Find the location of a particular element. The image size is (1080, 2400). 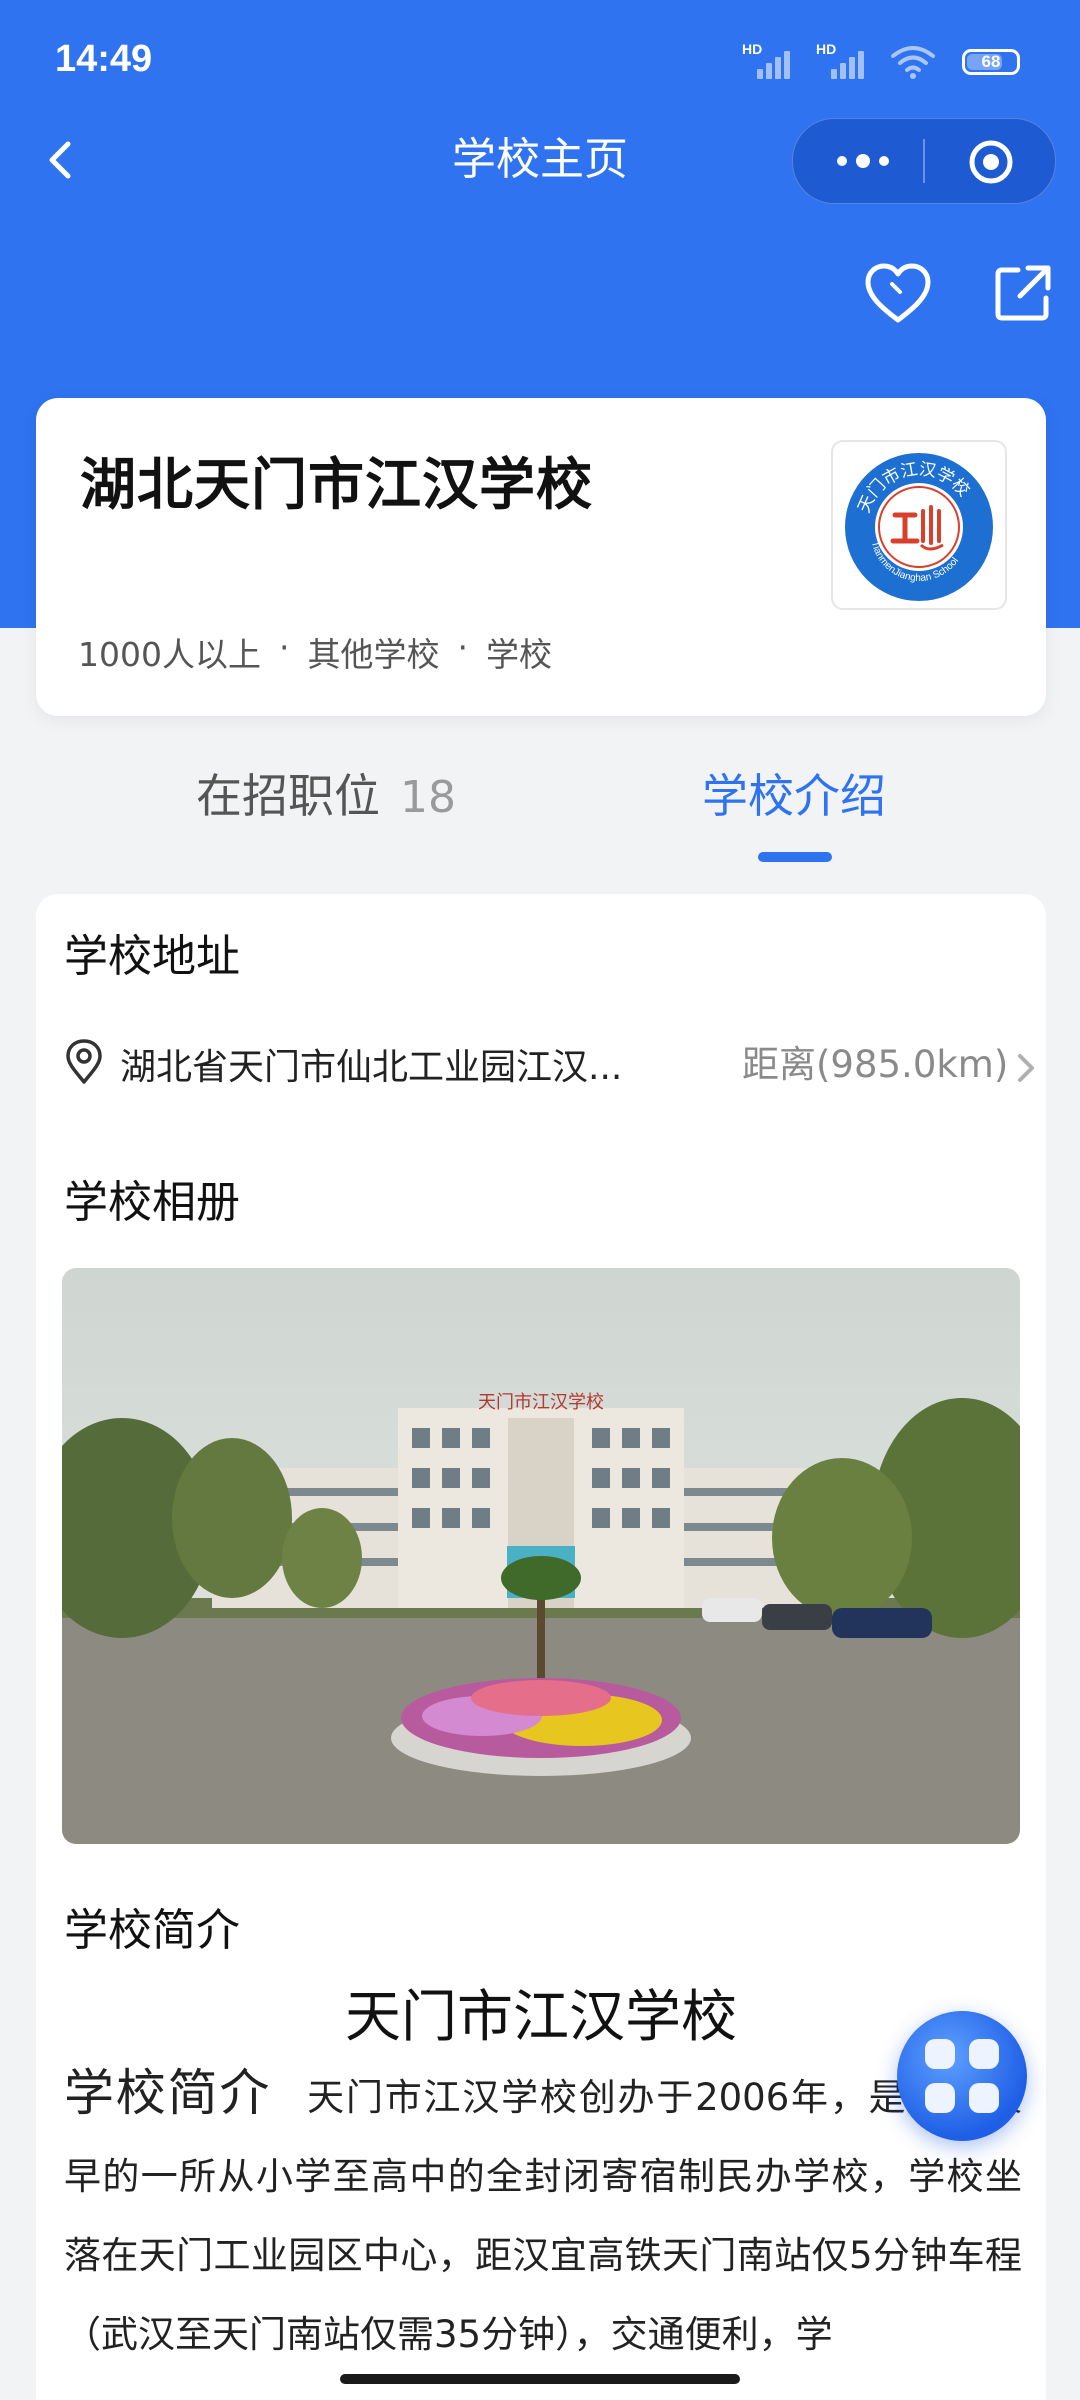

school-category: 学校 is located at coordinates (518, 654).